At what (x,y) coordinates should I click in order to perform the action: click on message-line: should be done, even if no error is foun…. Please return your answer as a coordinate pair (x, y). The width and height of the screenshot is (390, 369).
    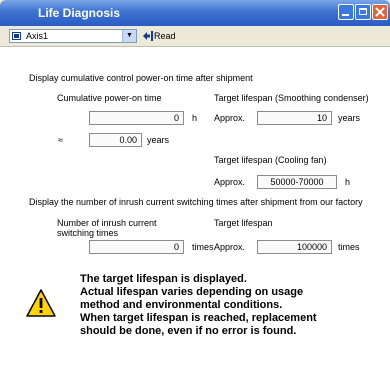
    Looking at the image, I should click on (188, 331).